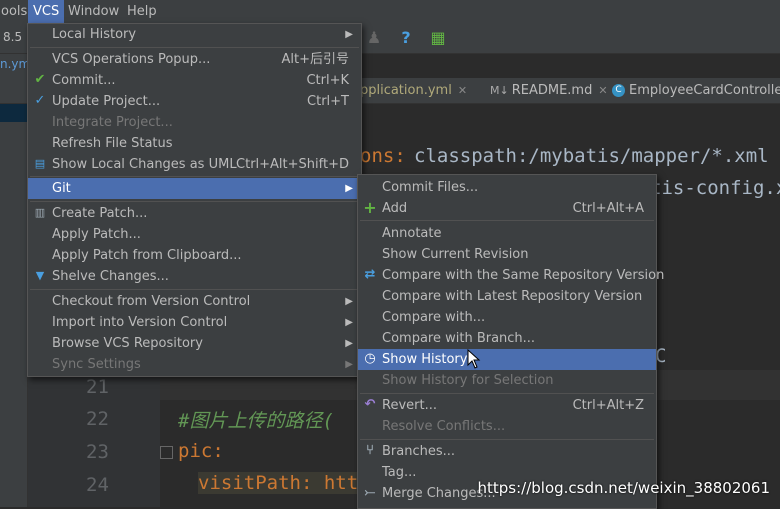 The width and height of the screenshot is (780, 509). What do you see at coordinates (507, 208) in the screenshot?
I see `menu-item-add: + Add Ctrl+Alt+A` at bounding box center [507, 208].